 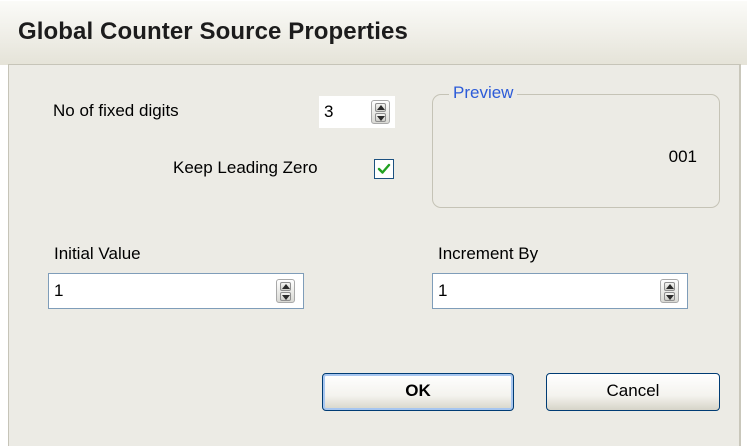 I want to click on dialog-titlebar: Global Counter Source Properties, so click(x=373, y=32).